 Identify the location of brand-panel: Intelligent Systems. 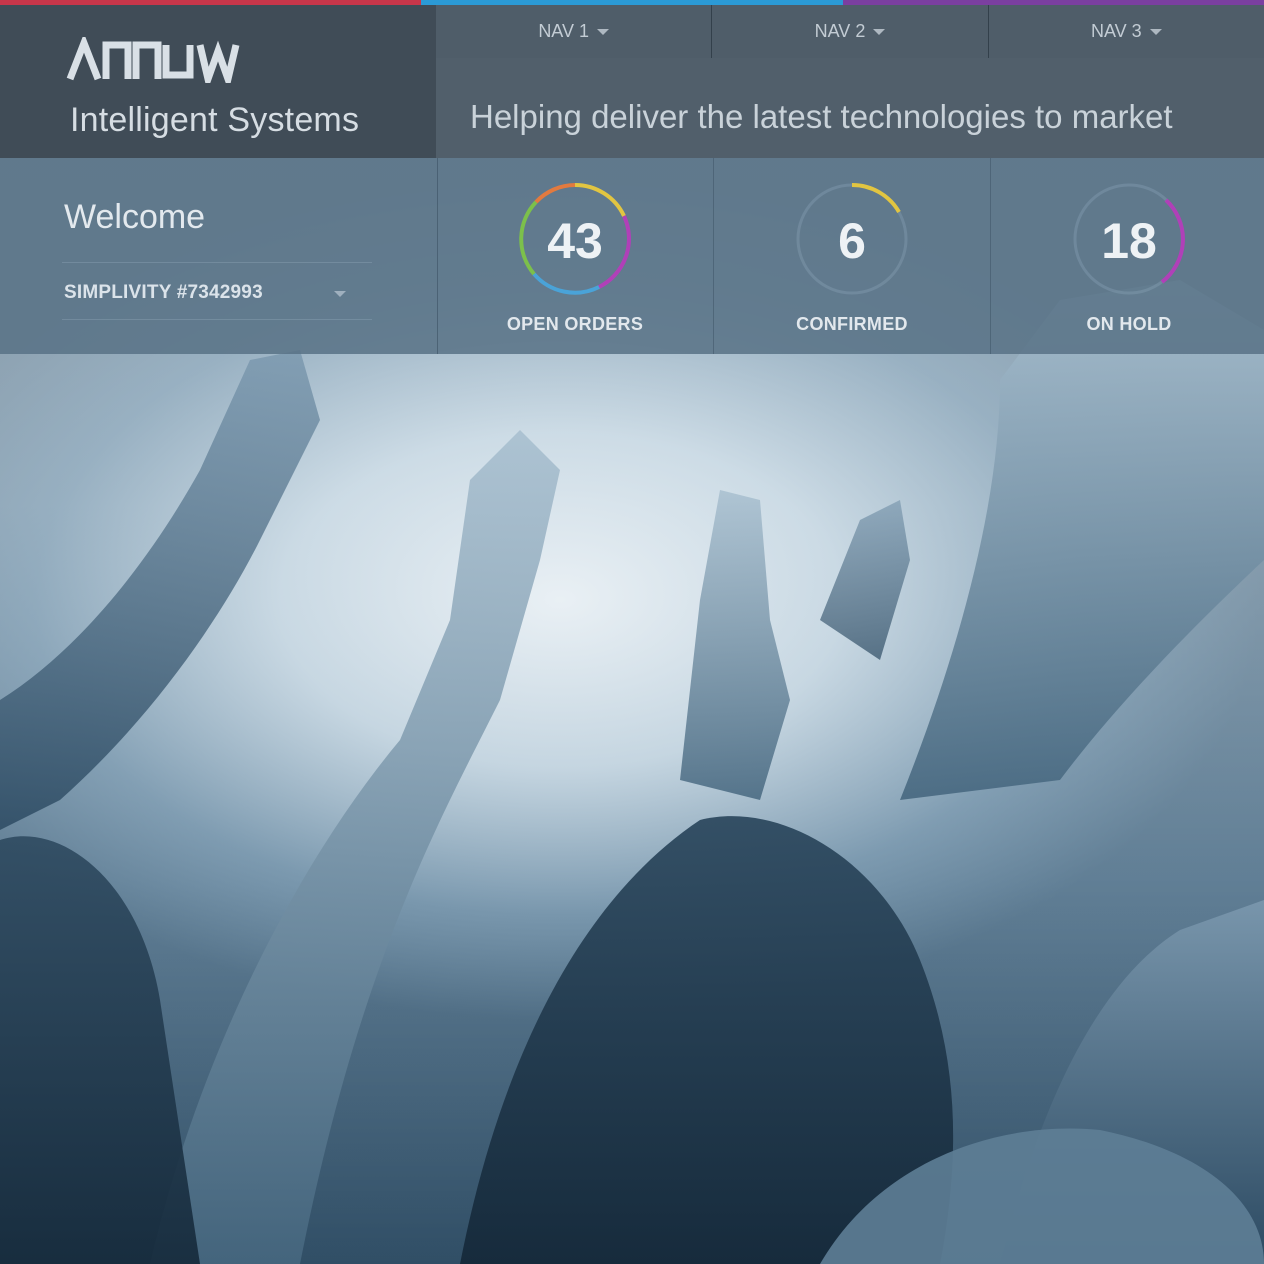
(218, 81).